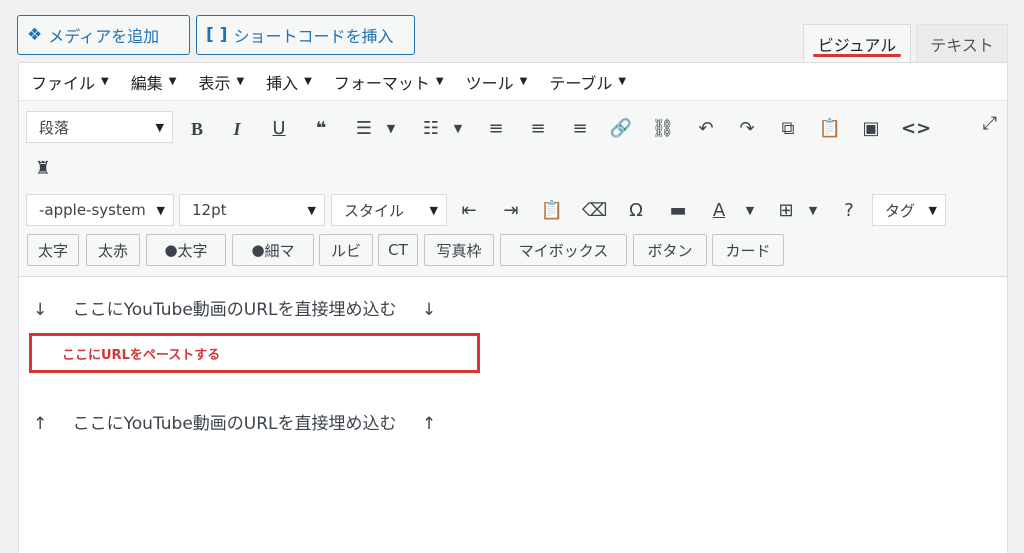 The width and height of the screenshot is (1024, 553). Describe the element at coordinates (99, 127) in the screenshot. I see `format-select: 段落 ▼` at that location.